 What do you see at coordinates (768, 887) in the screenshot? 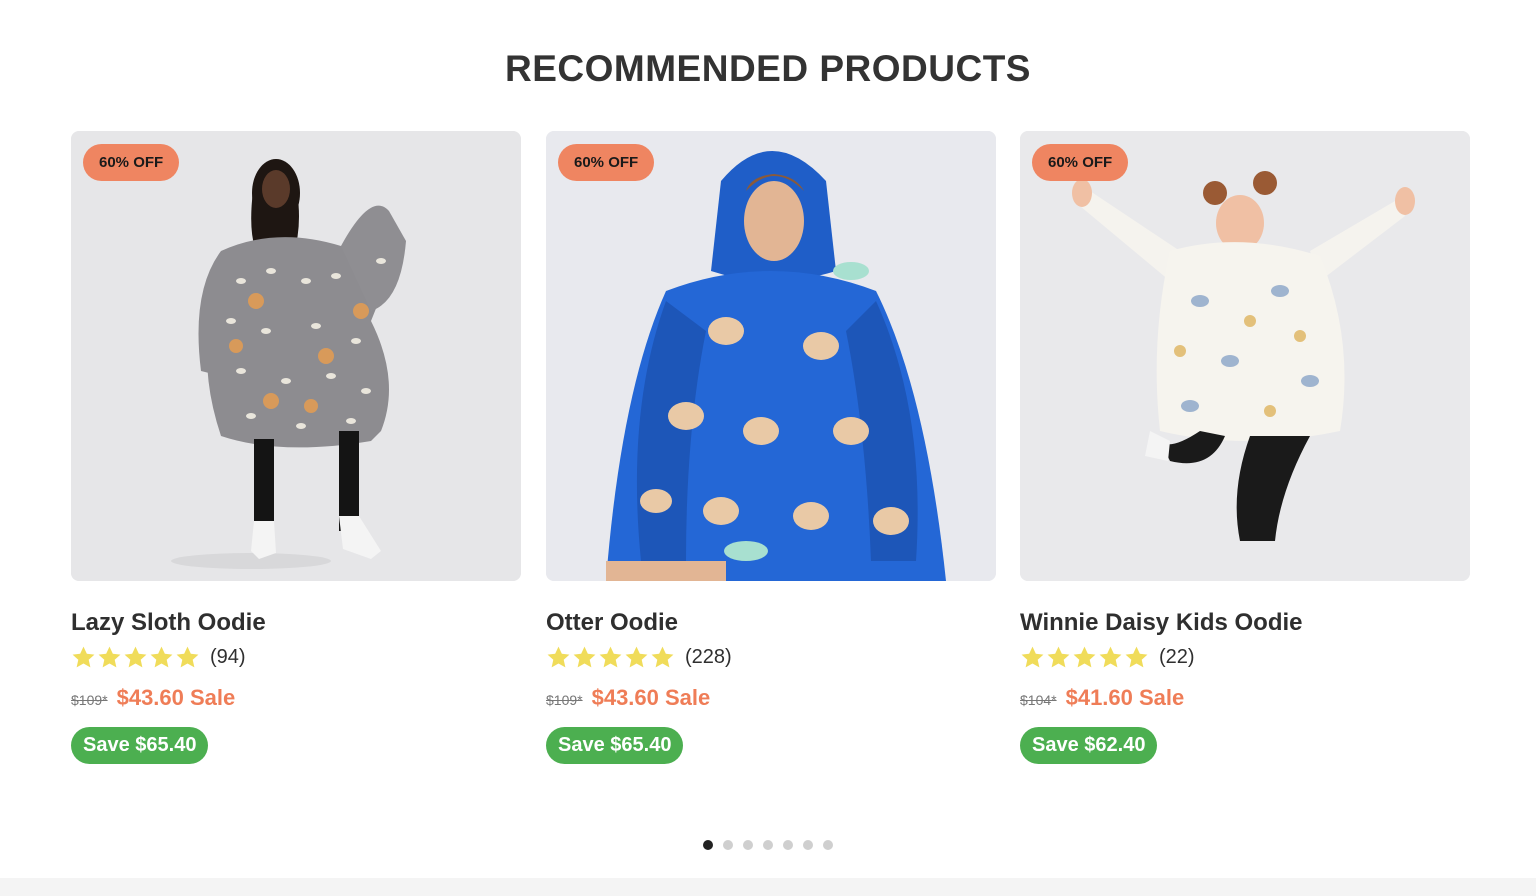
I see `page-footer-edge` at bounding box center [768, 887].